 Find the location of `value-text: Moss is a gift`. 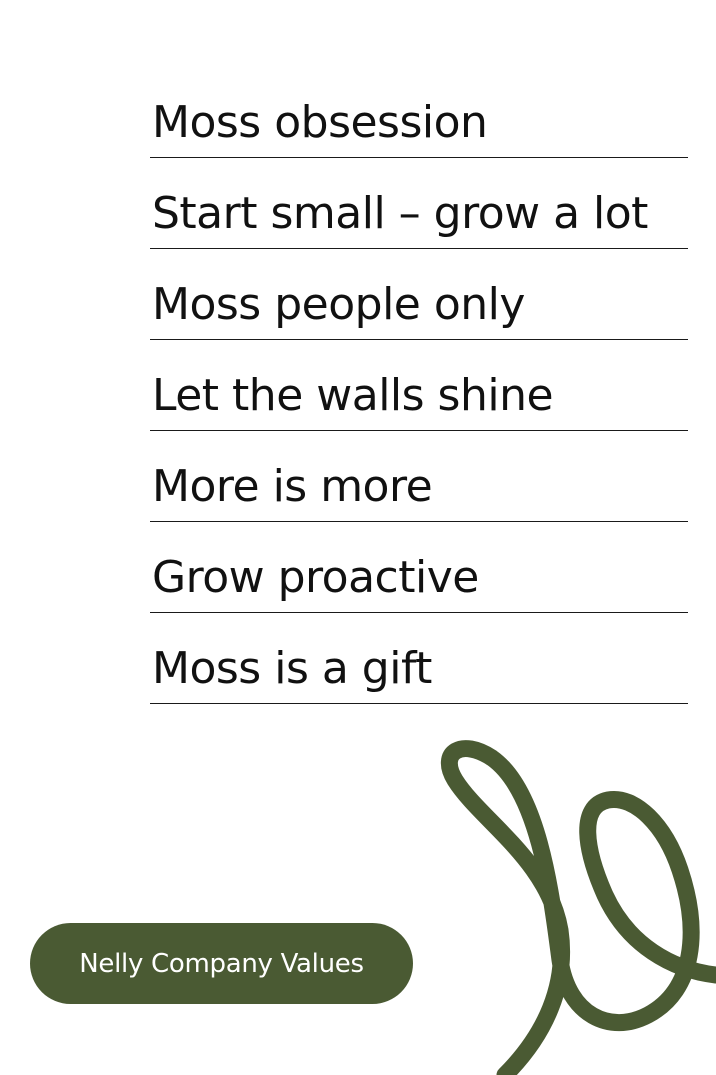

value-text: Moss is a gift is located at coordinates (292, 668).